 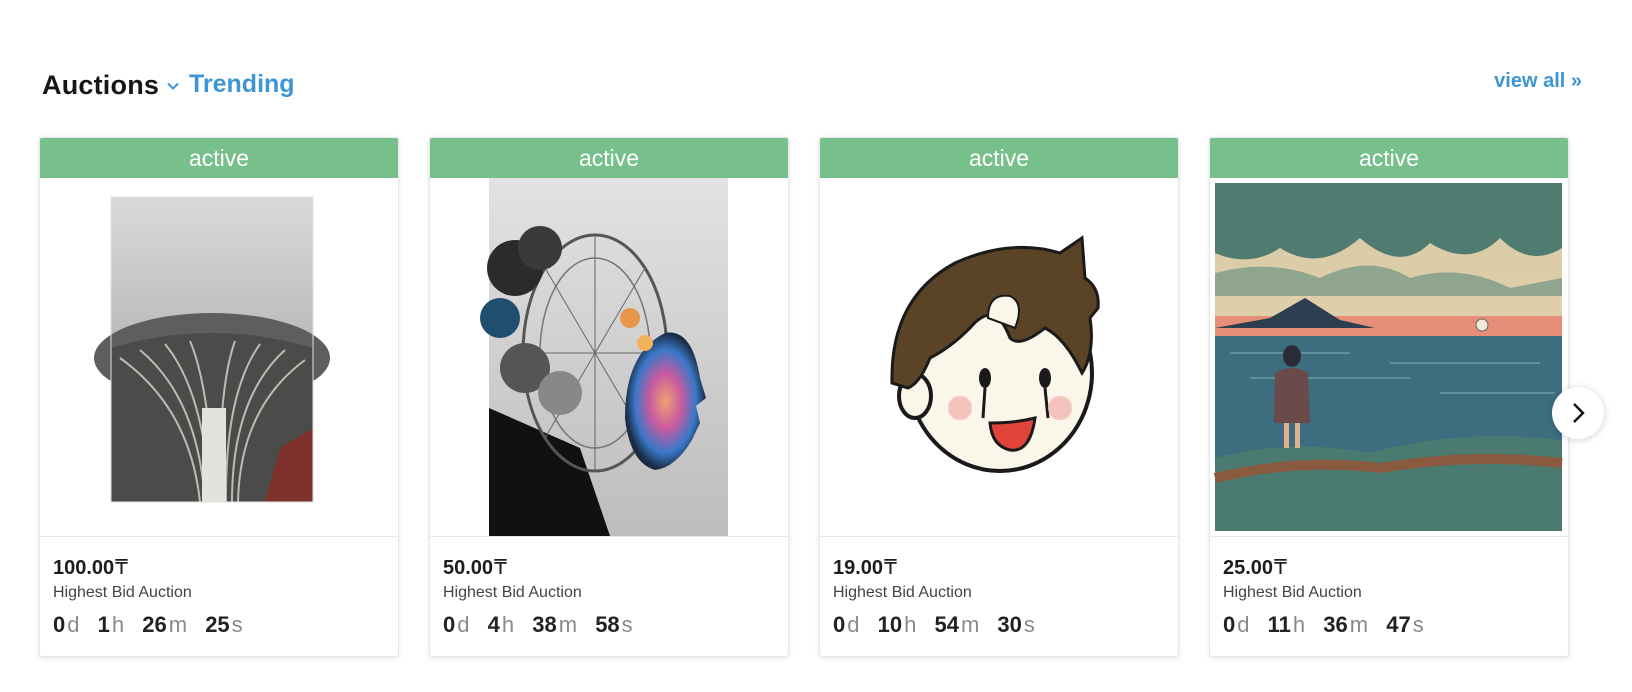 I want to click on chevron-right-icon, so click(x=1579, y=413).